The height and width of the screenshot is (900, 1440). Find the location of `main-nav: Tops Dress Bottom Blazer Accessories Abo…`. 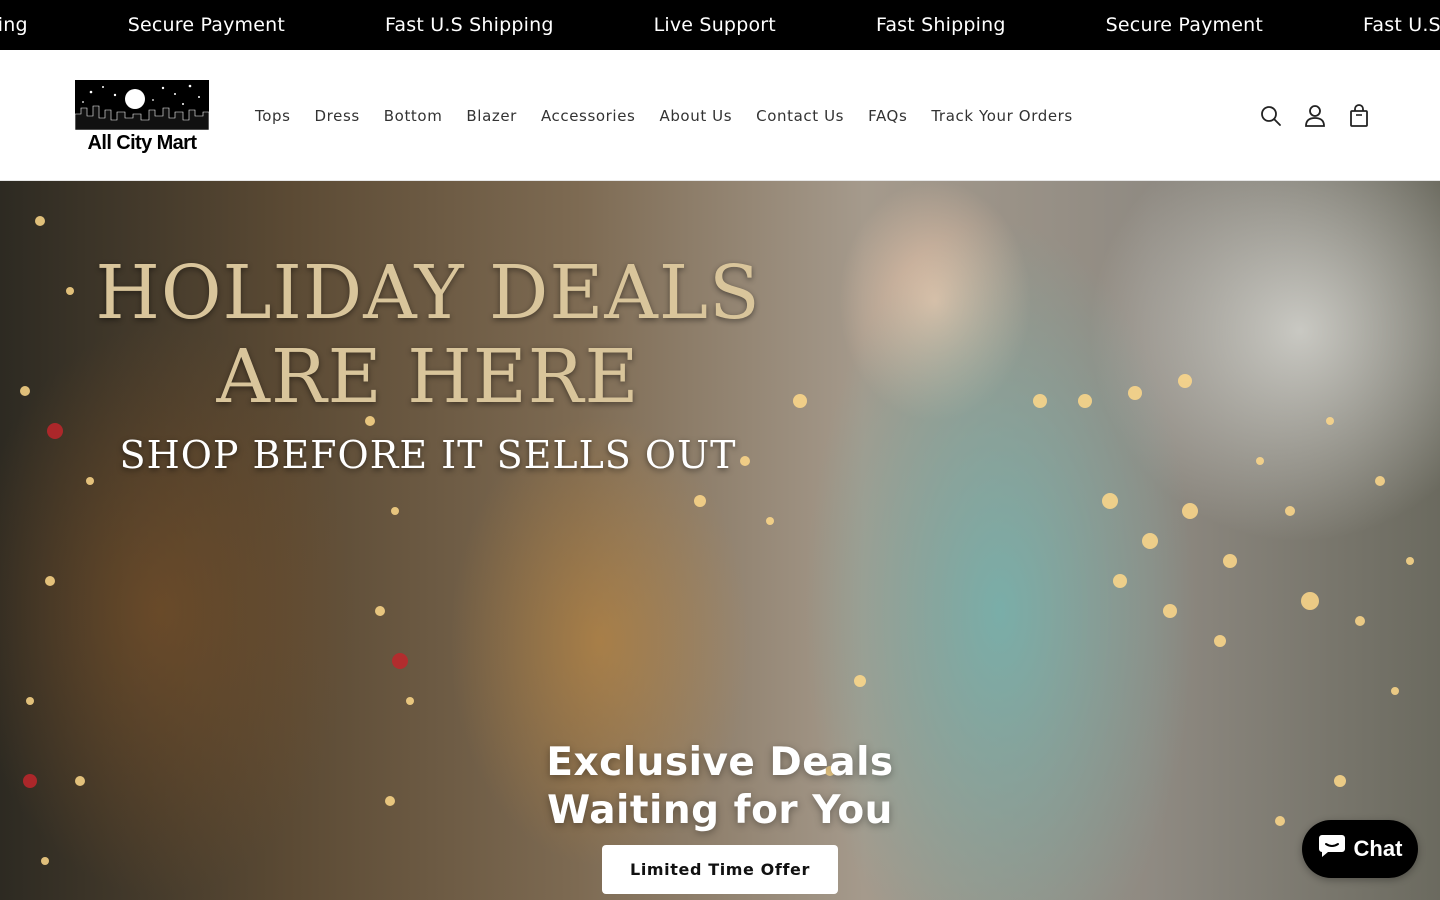

main-nav: Tops Dress Bottom Blazer Accessories Abo… is located at coordinates (676, 115).